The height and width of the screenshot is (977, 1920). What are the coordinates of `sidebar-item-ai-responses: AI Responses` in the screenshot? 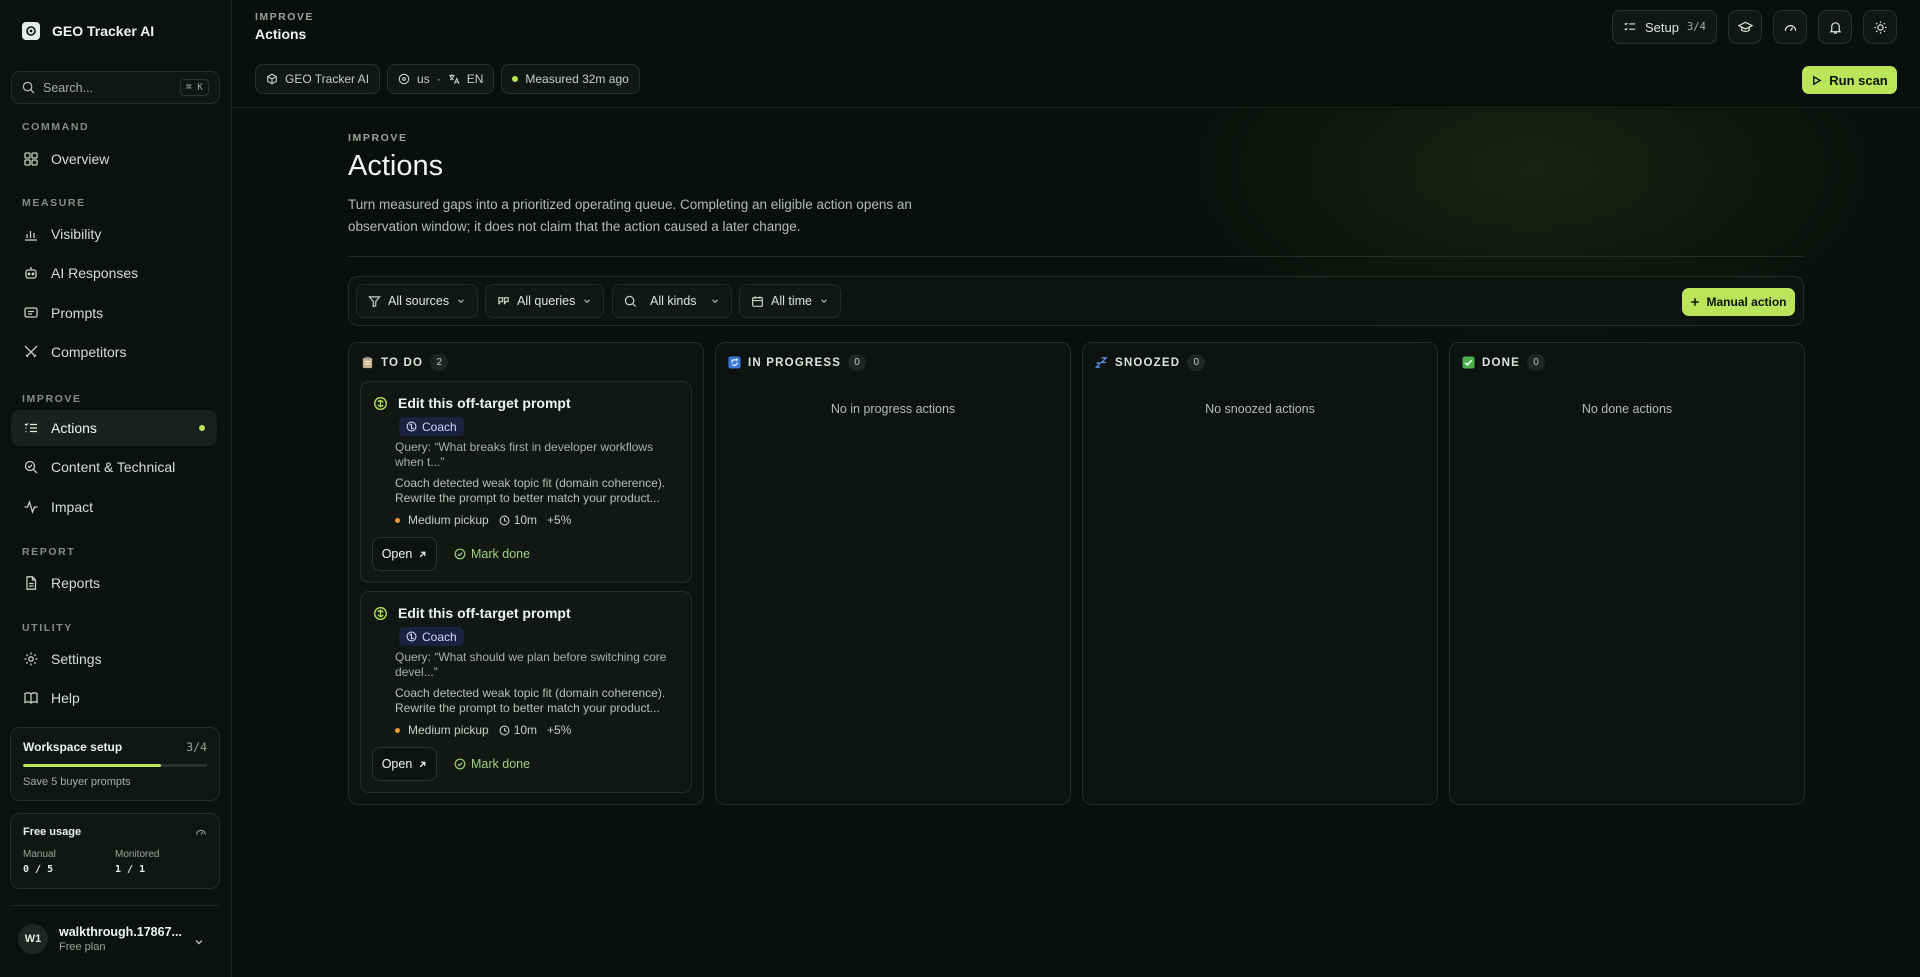 It's located at (114, 273).